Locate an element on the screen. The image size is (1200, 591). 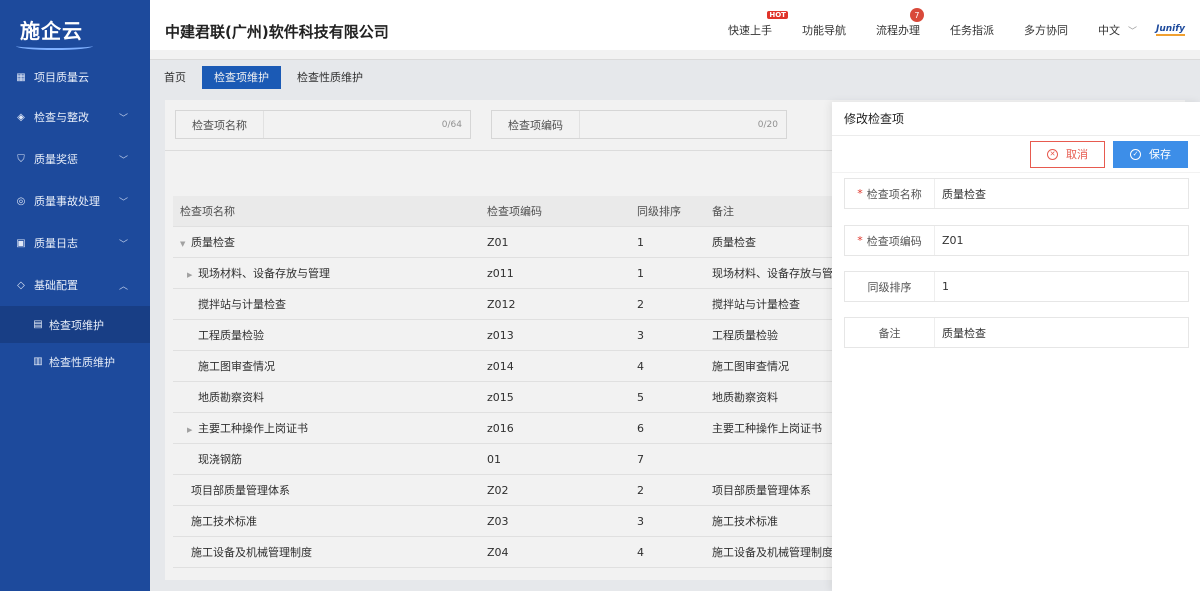
code-field-label: * 检查项编码 is located at coordinates (890, 240).